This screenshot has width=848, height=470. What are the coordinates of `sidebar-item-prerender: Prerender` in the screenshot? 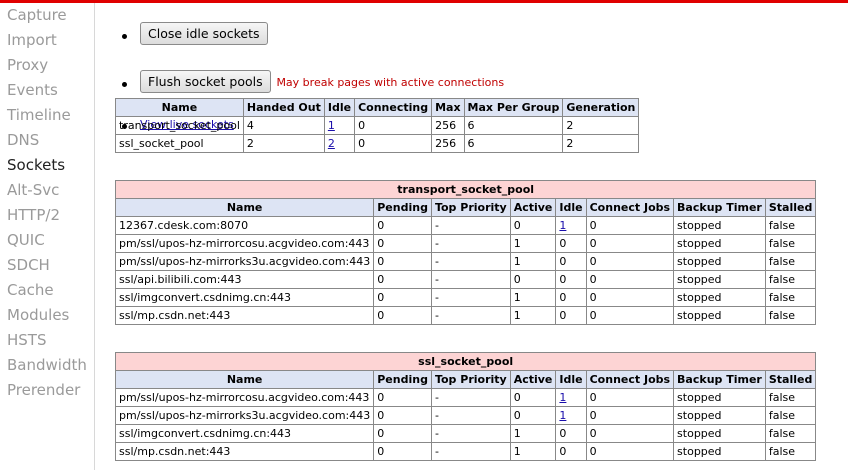 It's located at (47, 390).